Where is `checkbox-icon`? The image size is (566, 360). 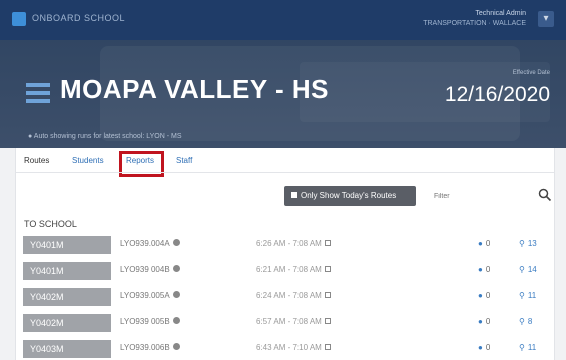
checkbox-icon is located at coordinates (294, 194).